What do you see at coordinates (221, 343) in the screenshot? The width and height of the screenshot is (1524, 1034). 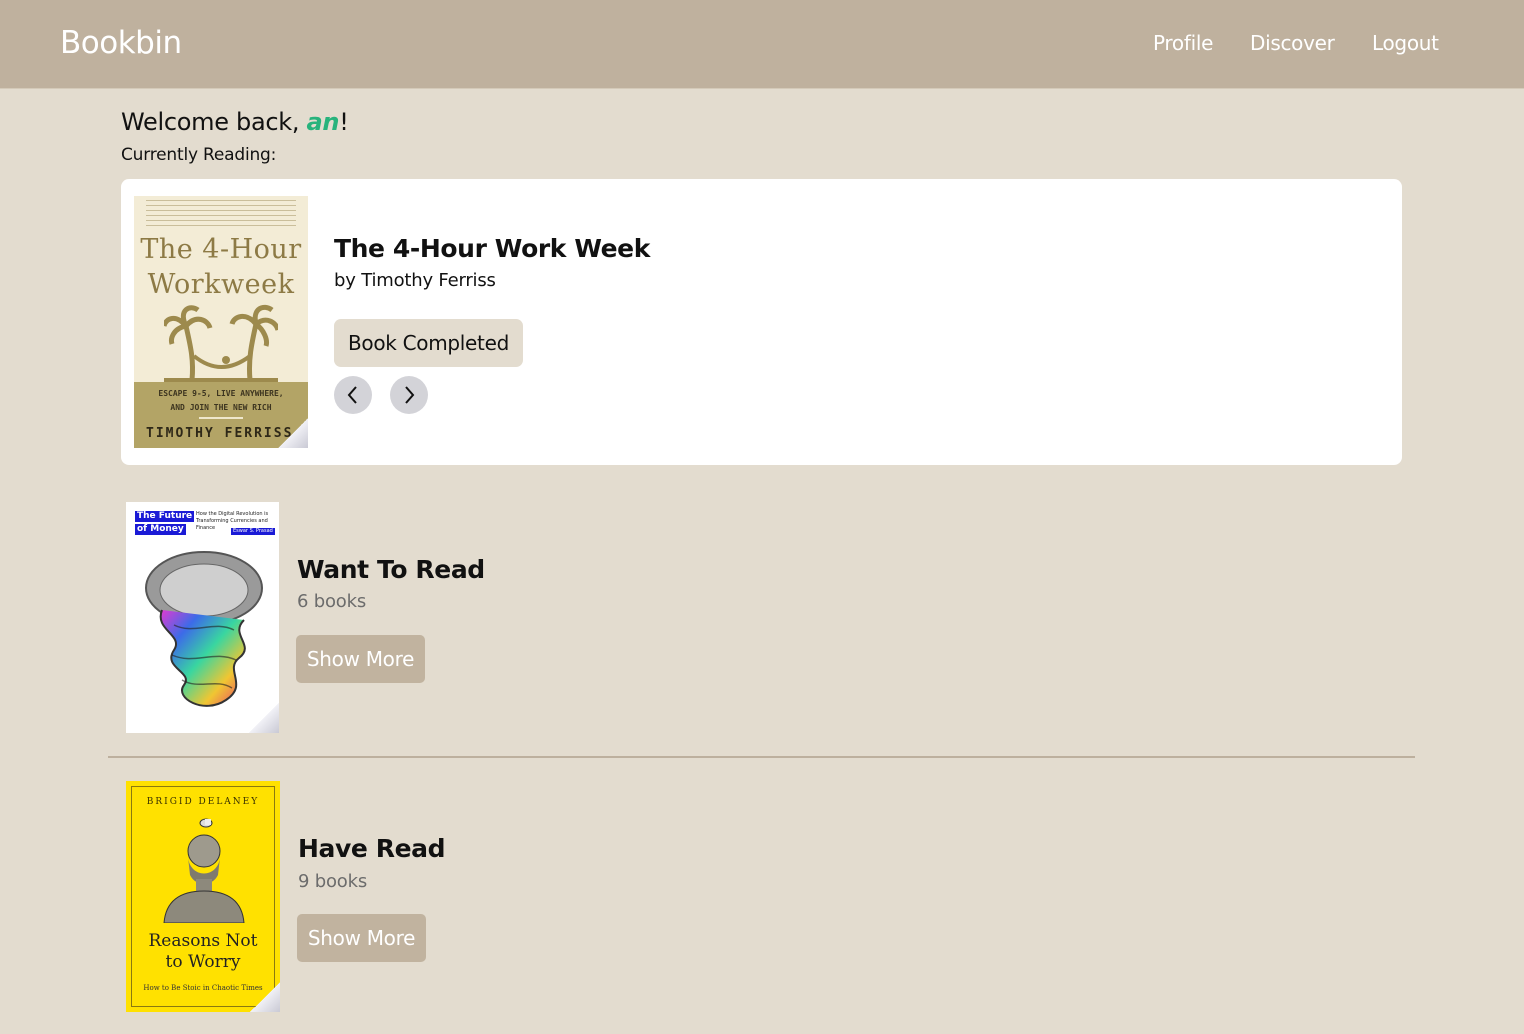 I see `palm-hammock-icon` at bounding box center [221, 343].